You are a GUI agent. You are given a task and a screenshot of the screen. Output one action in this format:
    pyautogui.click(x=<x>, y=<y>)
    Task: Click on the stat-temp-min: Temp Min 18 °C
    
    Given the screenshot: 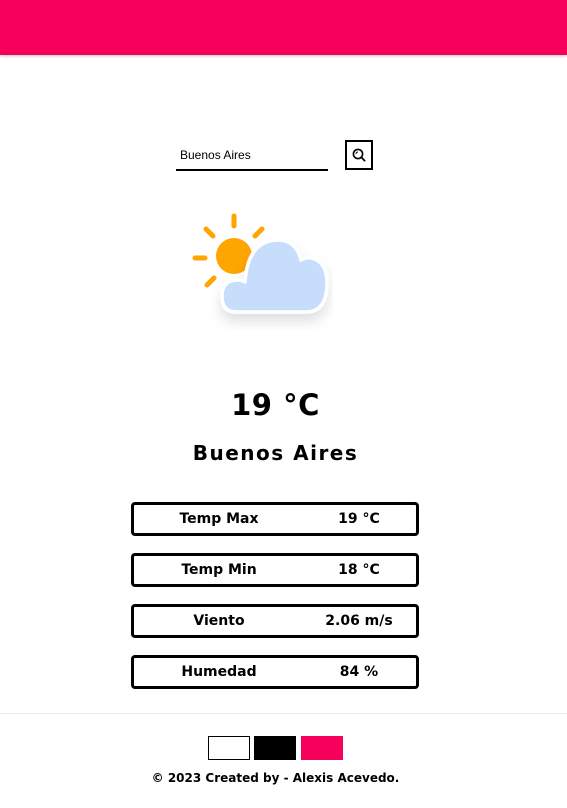 What is the action you would take?
    pyautogui.click(x=275, y=570)
    